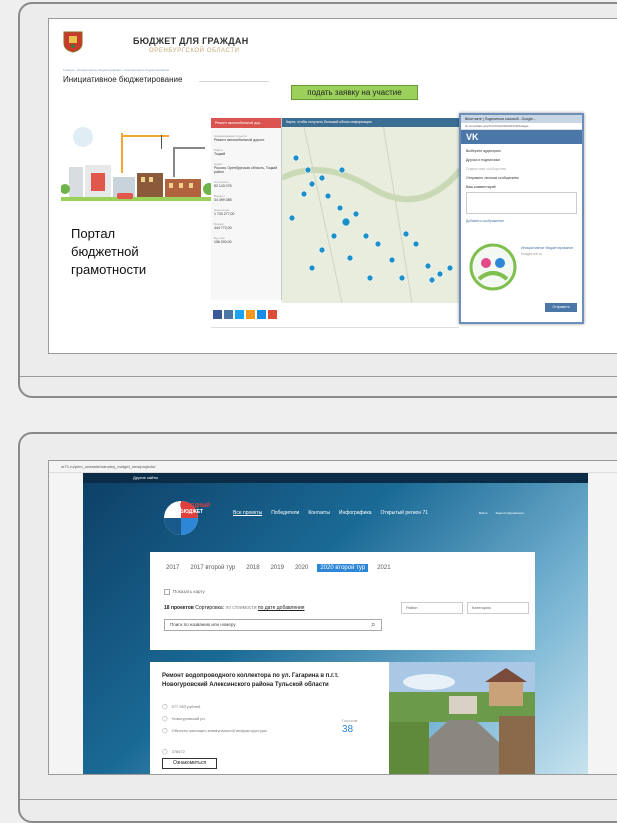 This screenshot has width=617, height=823. I want to click on comment-label: Ваш комментарий, so click(481, 187).